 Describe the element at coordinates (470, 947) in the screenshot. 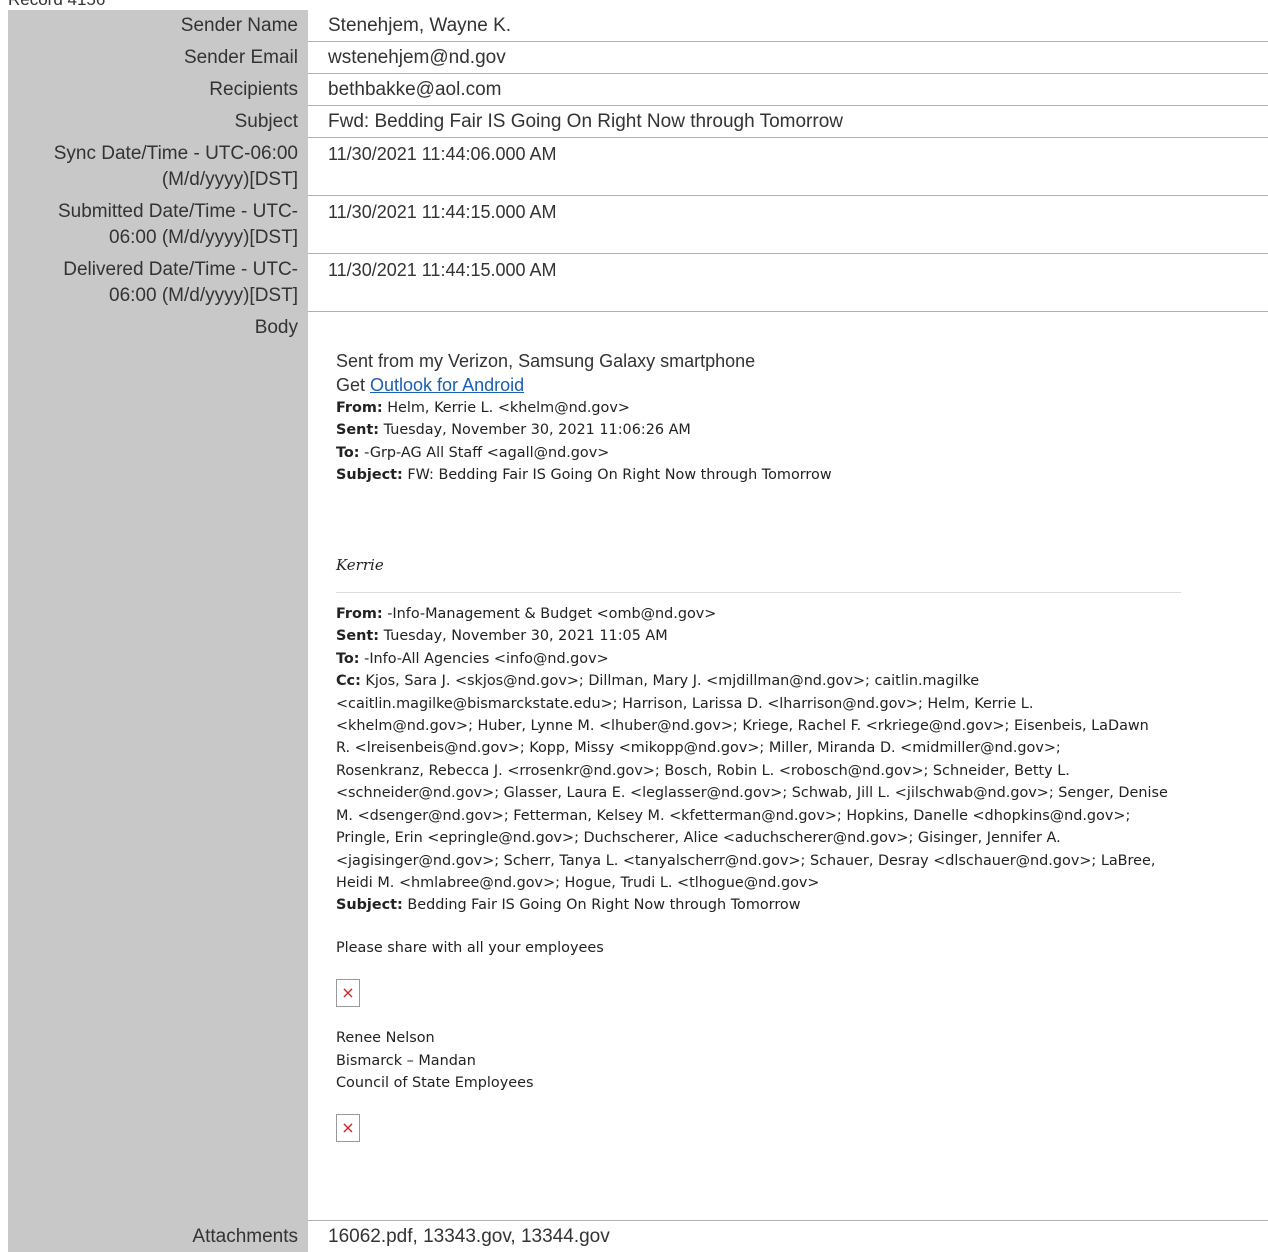

I see `share-text: Please share with all your employees` at that location.